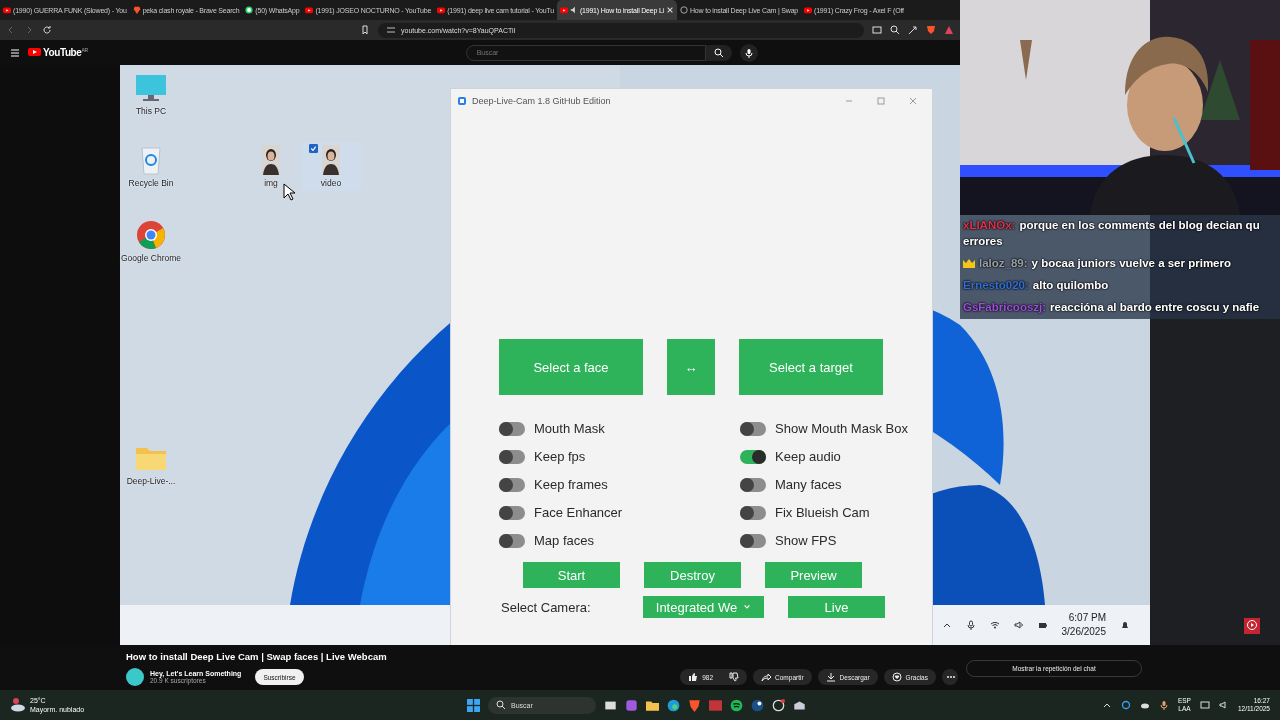  Describe the element at coordinates (895, 30) in the screenshot. I see `zoom-icon` at that location.